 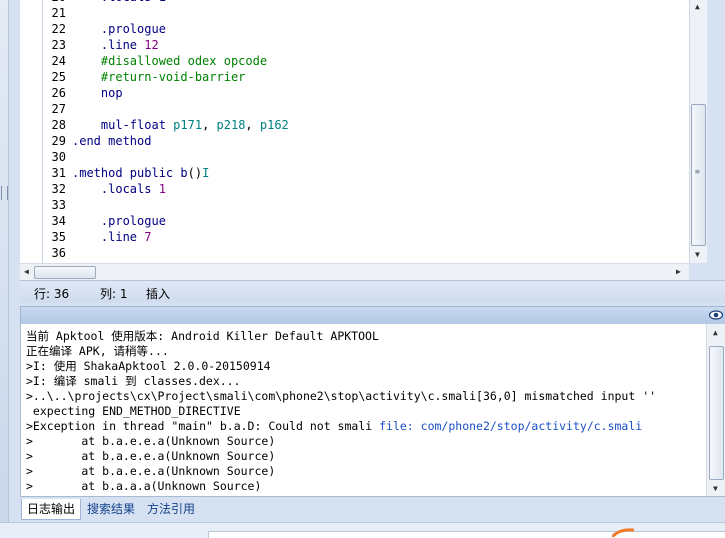 What do you see at coordinates (58, 141) in the screenshot?
I see `line-number: 29` at bounding box center [58, 141].